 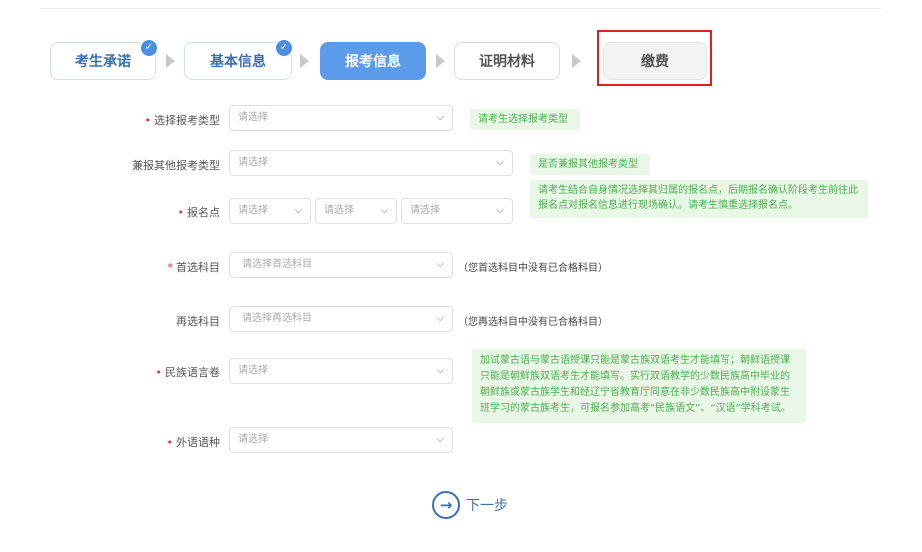 What do you see at coordinates (371, 163) in the screenshot?
I see `other-exam-type-select: 请选择 ⌵` at bounding box center [371, 163].